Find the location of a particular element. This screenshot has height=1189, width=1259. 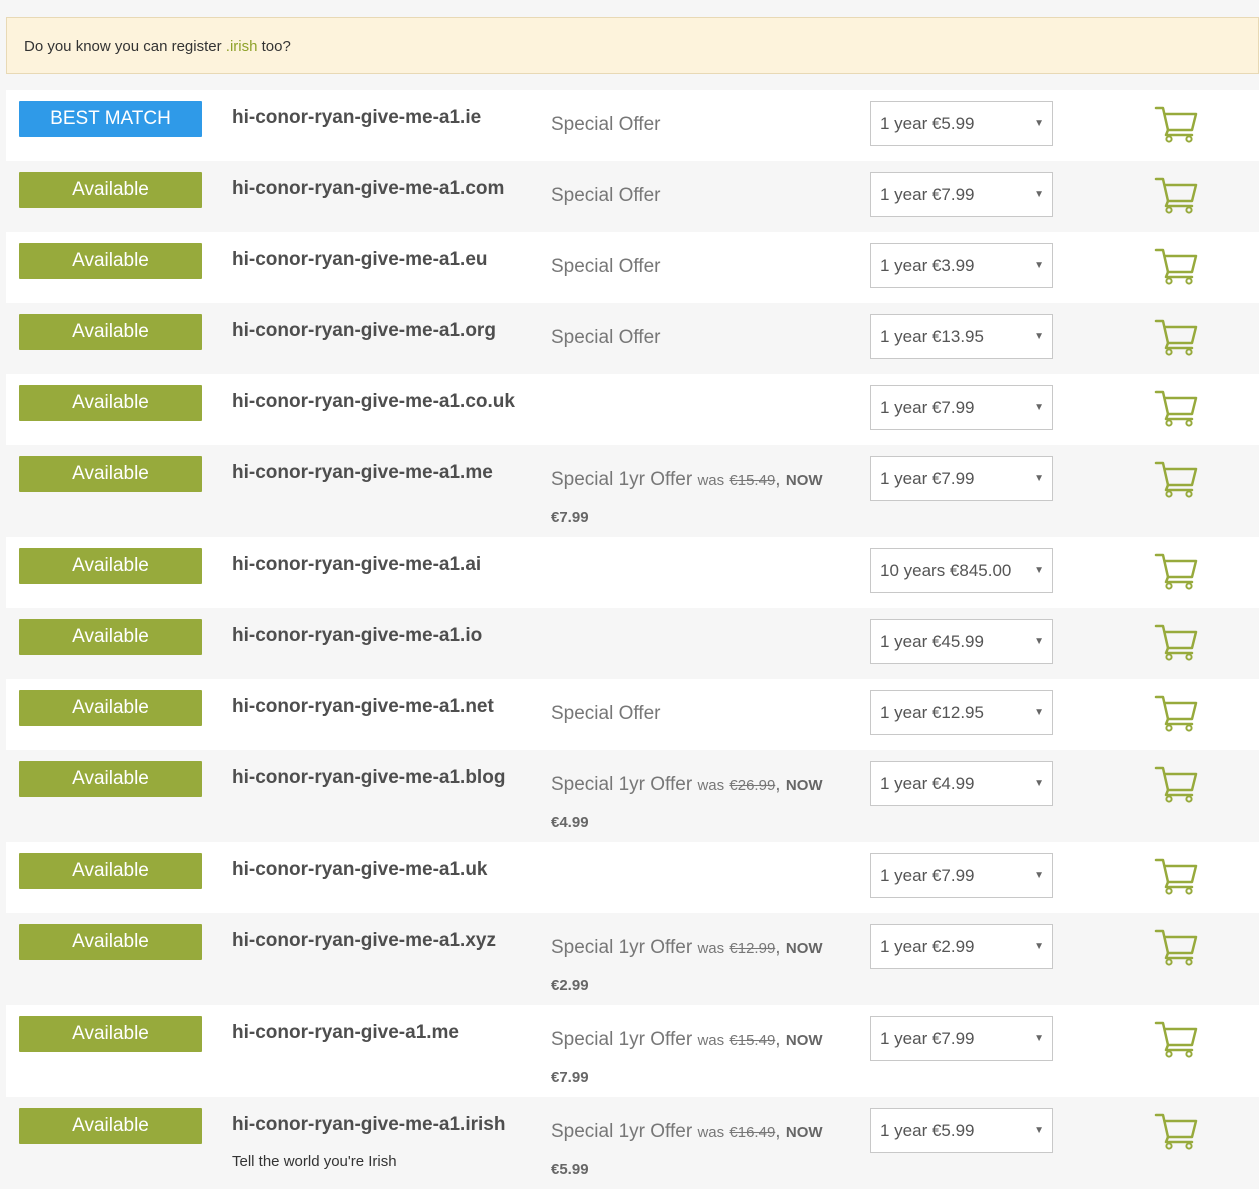

registration-period-select: 1 year €12.95 ▼ is located at coordinates (961, 712).